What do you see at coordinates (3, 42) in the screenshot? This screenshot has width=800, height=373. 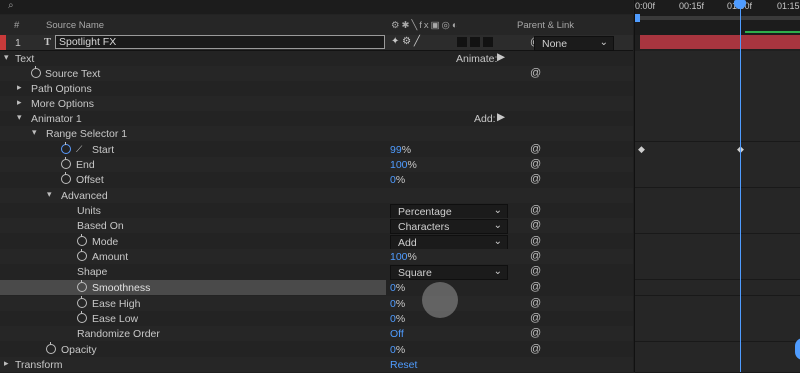 I see `label-color` at bounding box center [3, 42].